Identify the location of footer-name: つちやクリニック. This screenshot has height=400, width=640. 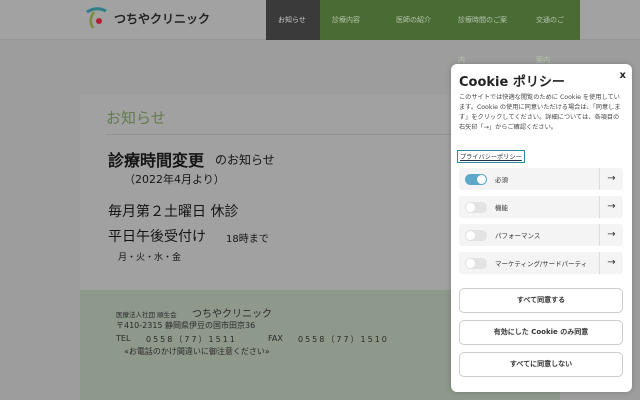
(232, 314).